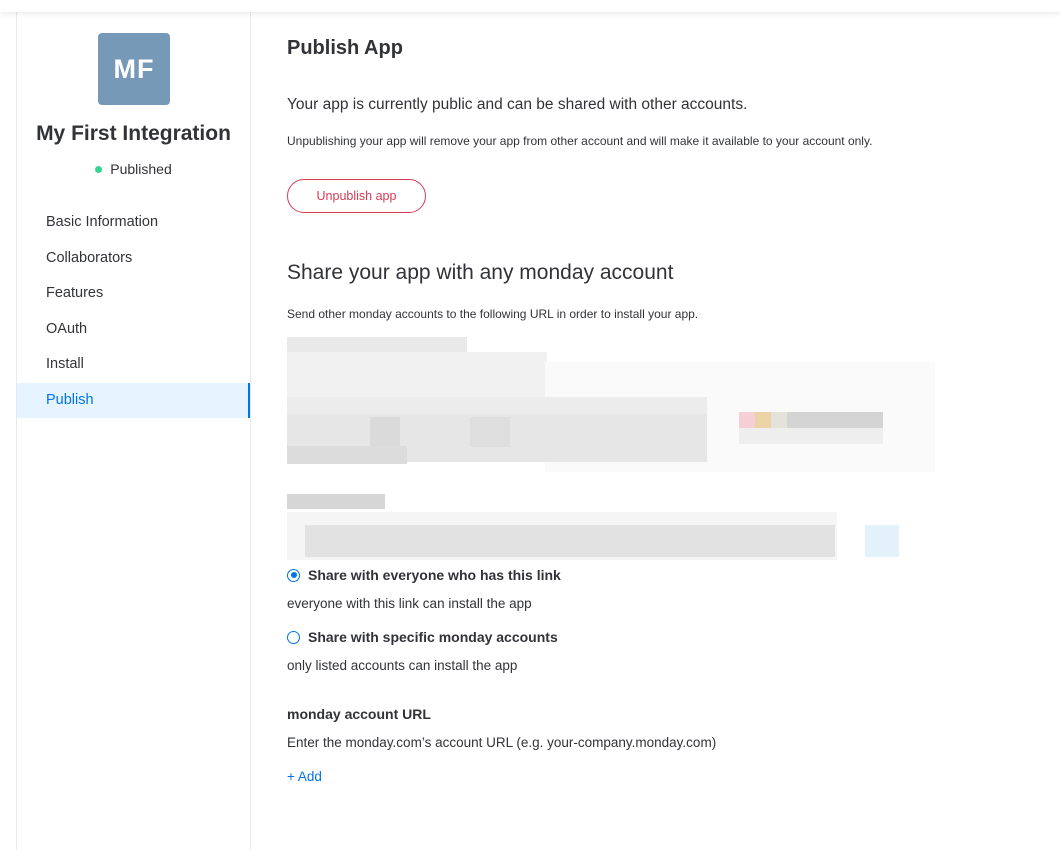  What do you see at coordinates (356, 196) in the screenshot?
I see `unpublish-button: Unpublish app` at bounding box center [356, 196].